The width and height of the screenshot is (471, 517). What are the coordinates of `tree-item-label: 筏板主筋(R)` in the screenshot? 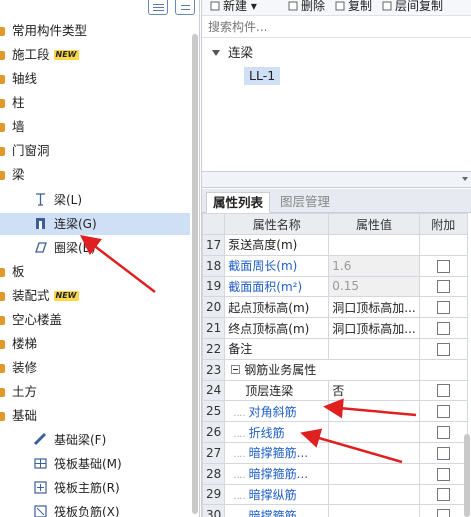 It's located at (87, 488).